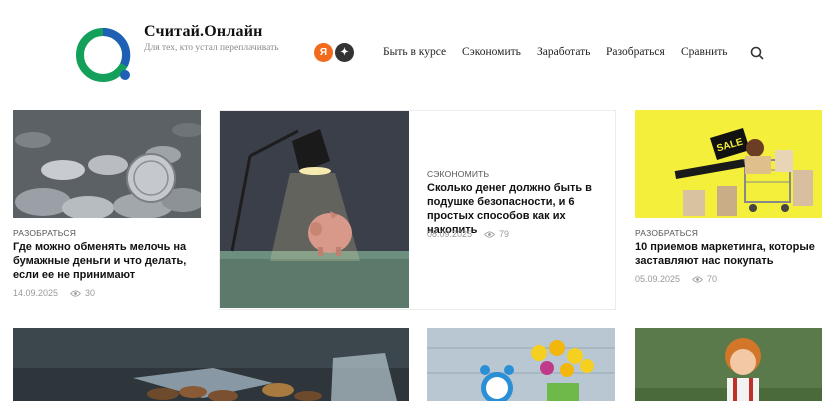 This screenshot has width=832, height=401. I want to click on piggy-lamp-illustration, so click(314, 209).